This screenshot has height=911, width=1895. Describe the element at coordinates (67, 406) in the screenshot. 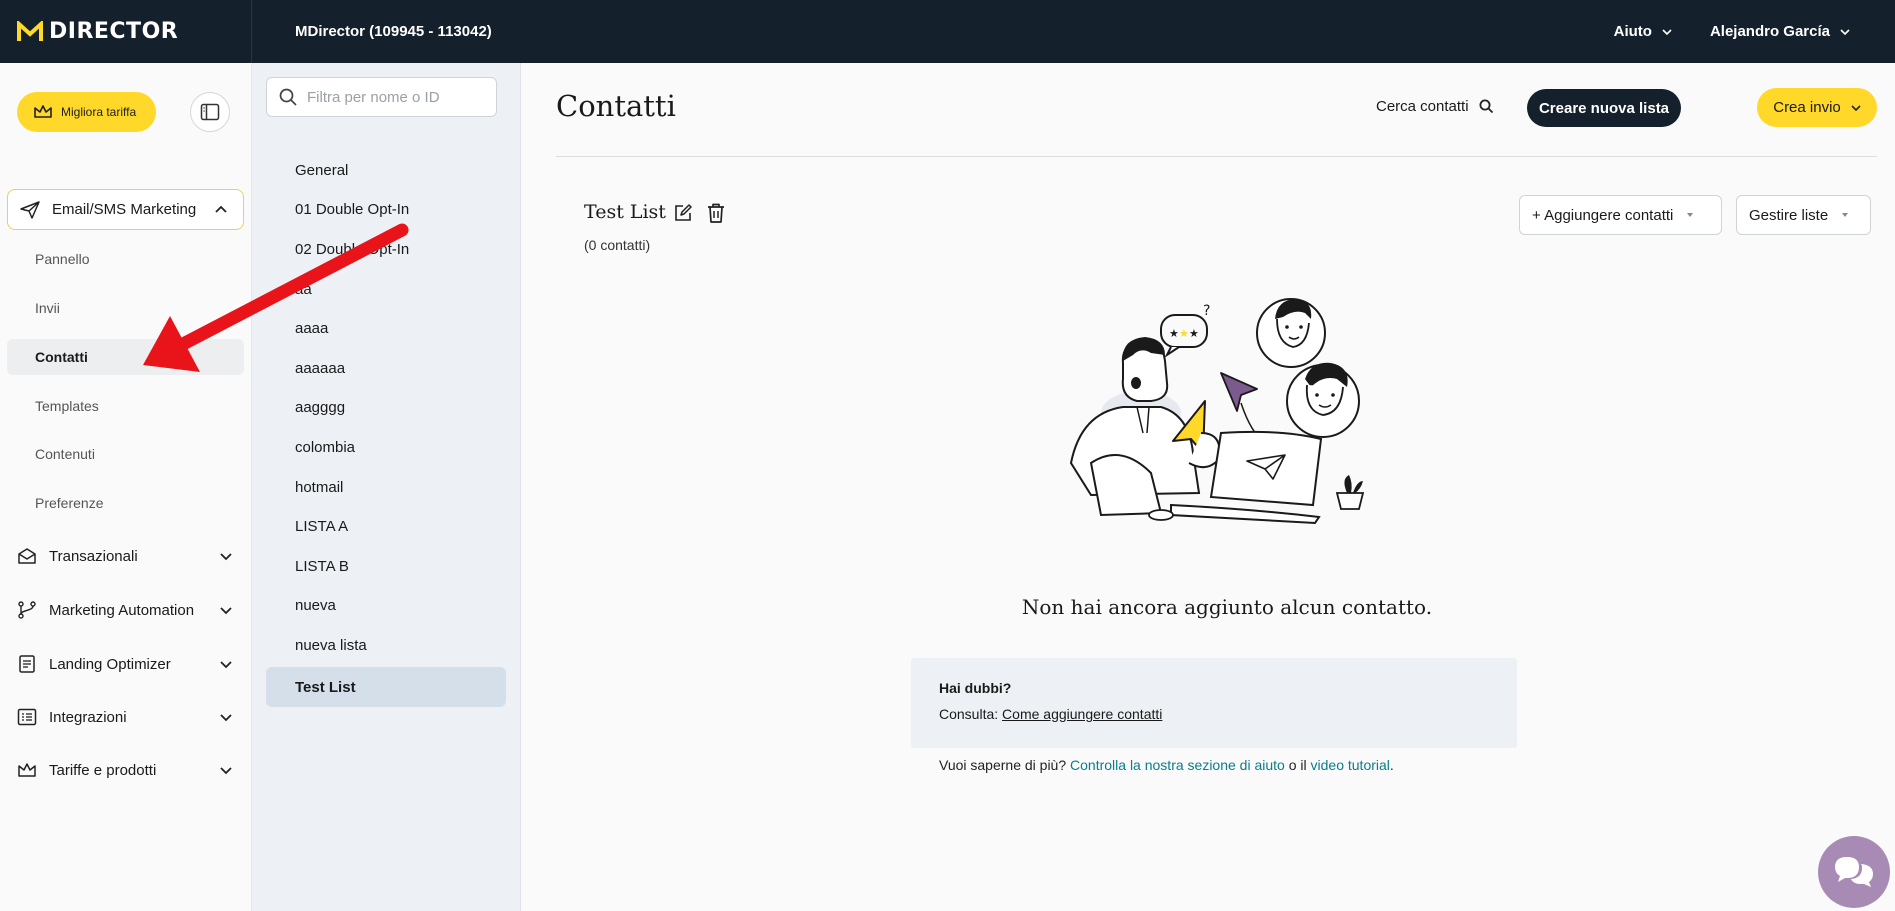

I see `sidebar-item-templates: Templates` at that location.